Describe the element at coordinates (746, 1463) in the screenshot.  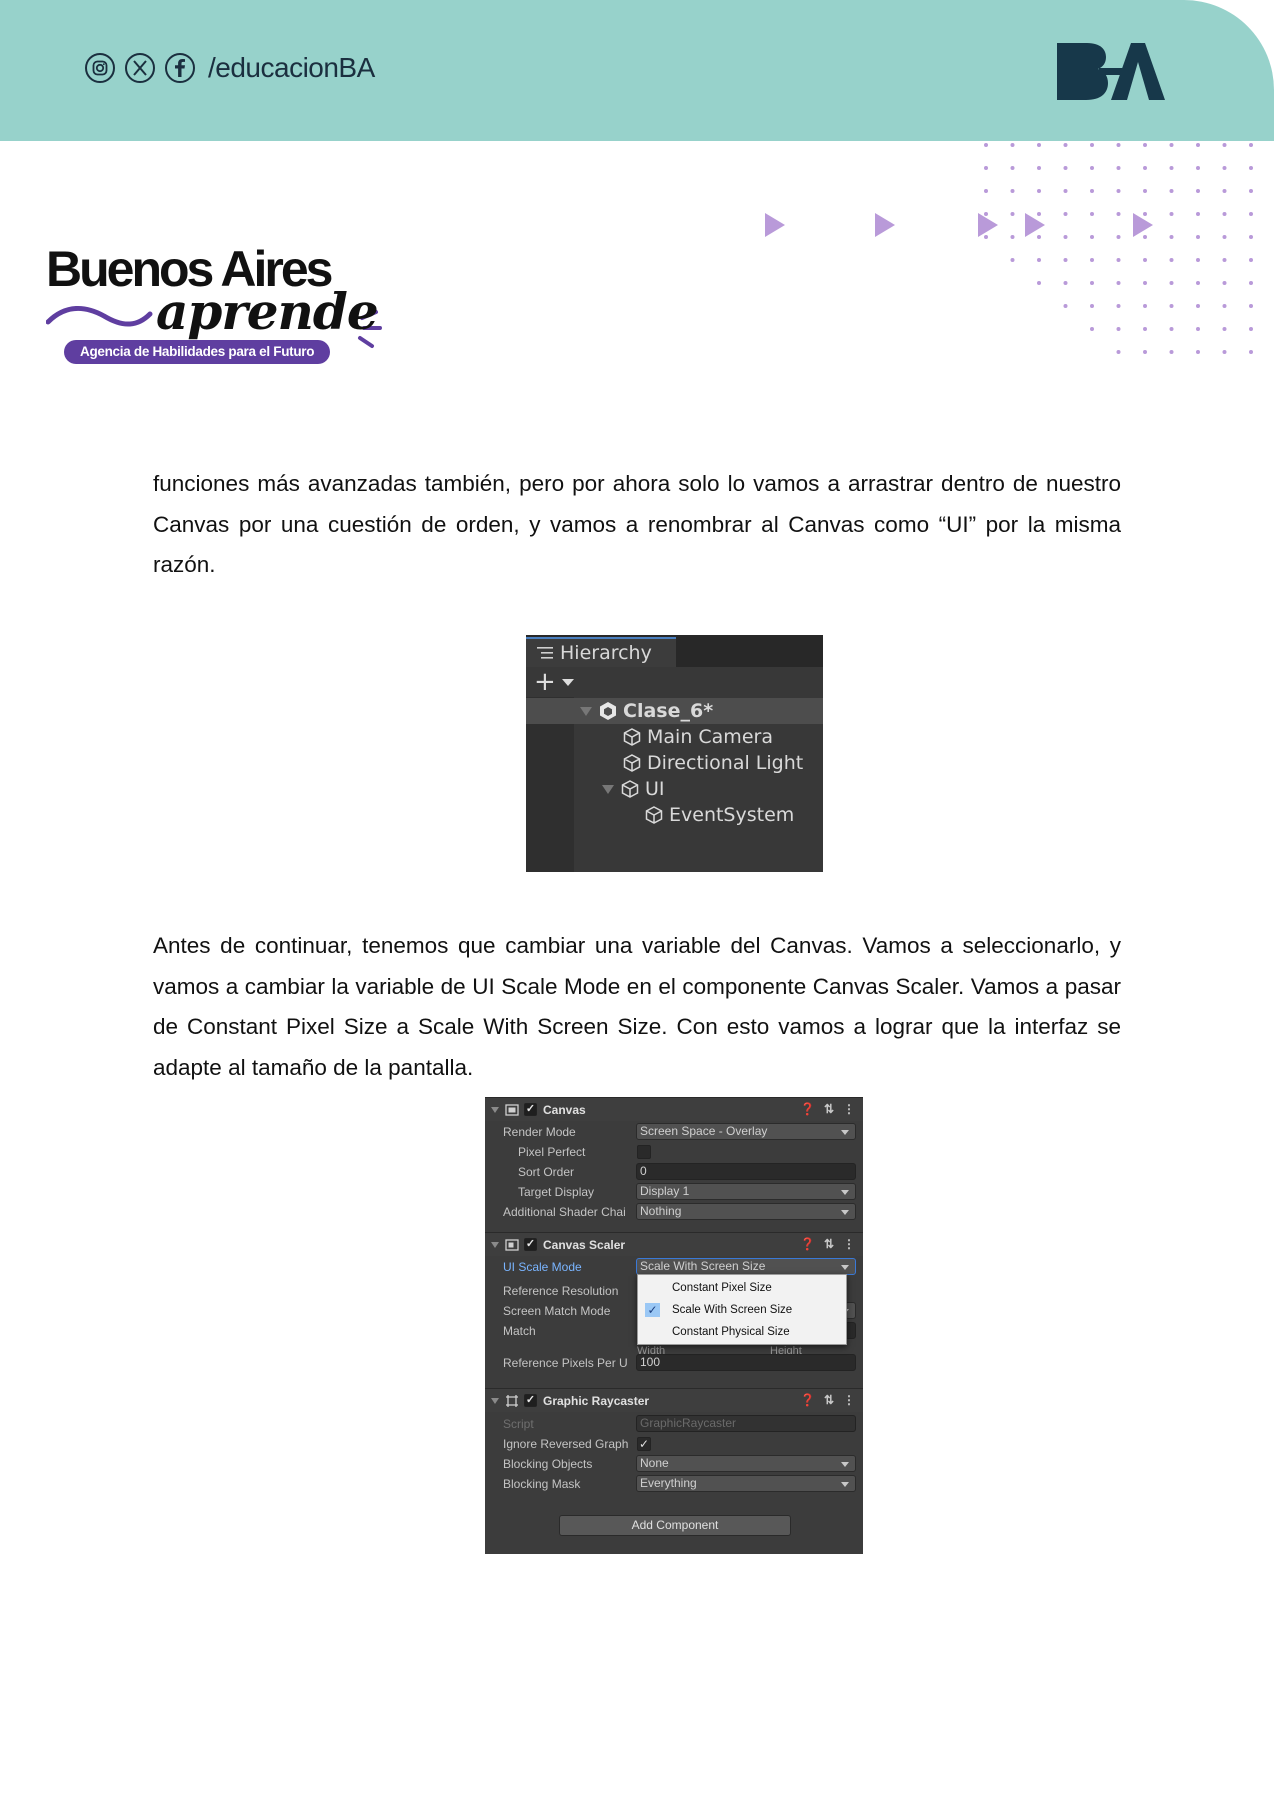
I see `blocking-objects-dropdown: None` at that location.